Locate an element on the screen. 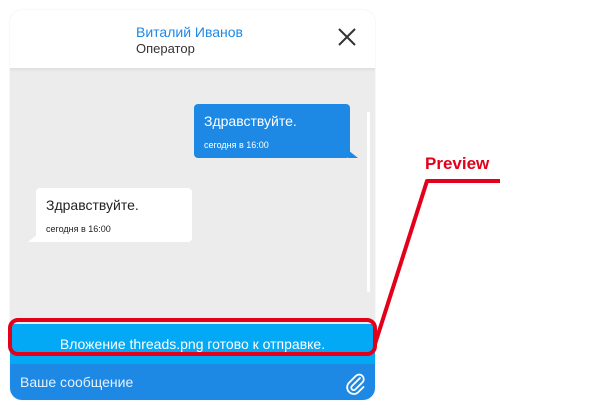  attachment-preview-notice: Вложение threads.png готово к отправке. is located at coordinates (192, 344).